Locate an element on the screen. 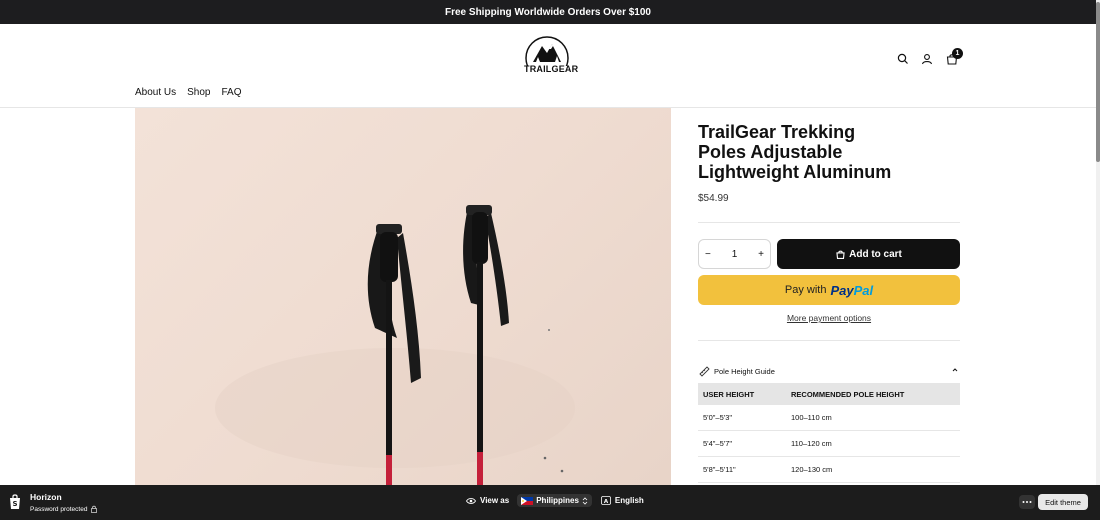  edit-theme-button: Edit theme is located at coordinates (1063, 502).